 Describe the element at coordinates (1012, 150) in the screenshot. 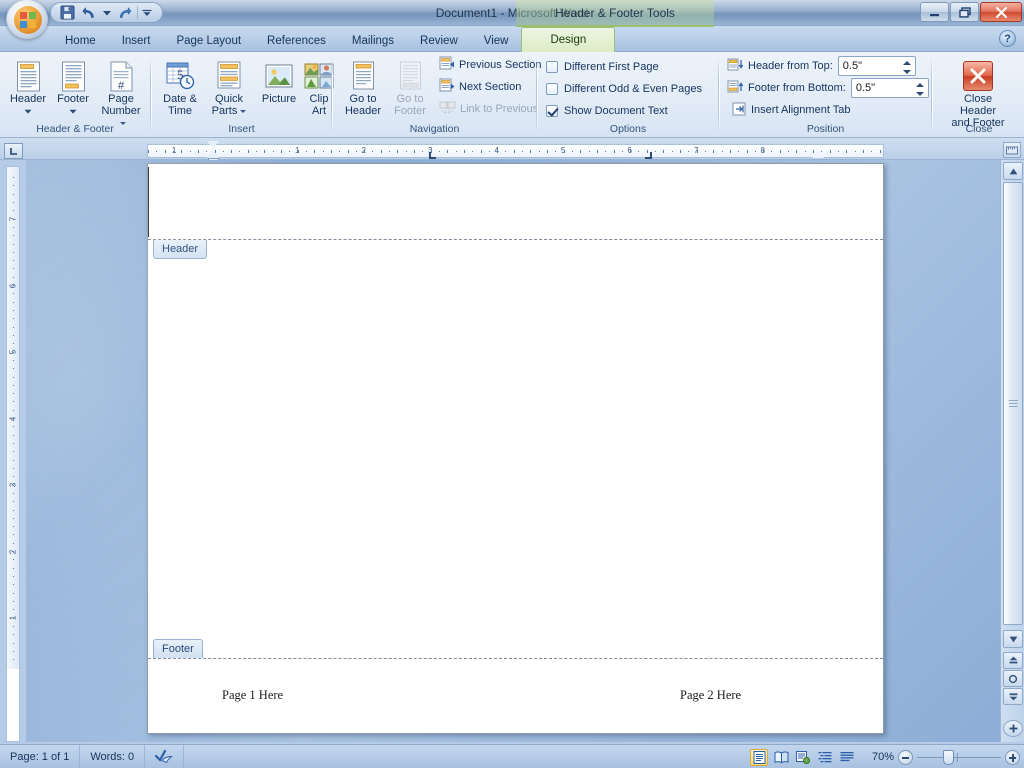

I see `view-ruler-toggle` at that location.